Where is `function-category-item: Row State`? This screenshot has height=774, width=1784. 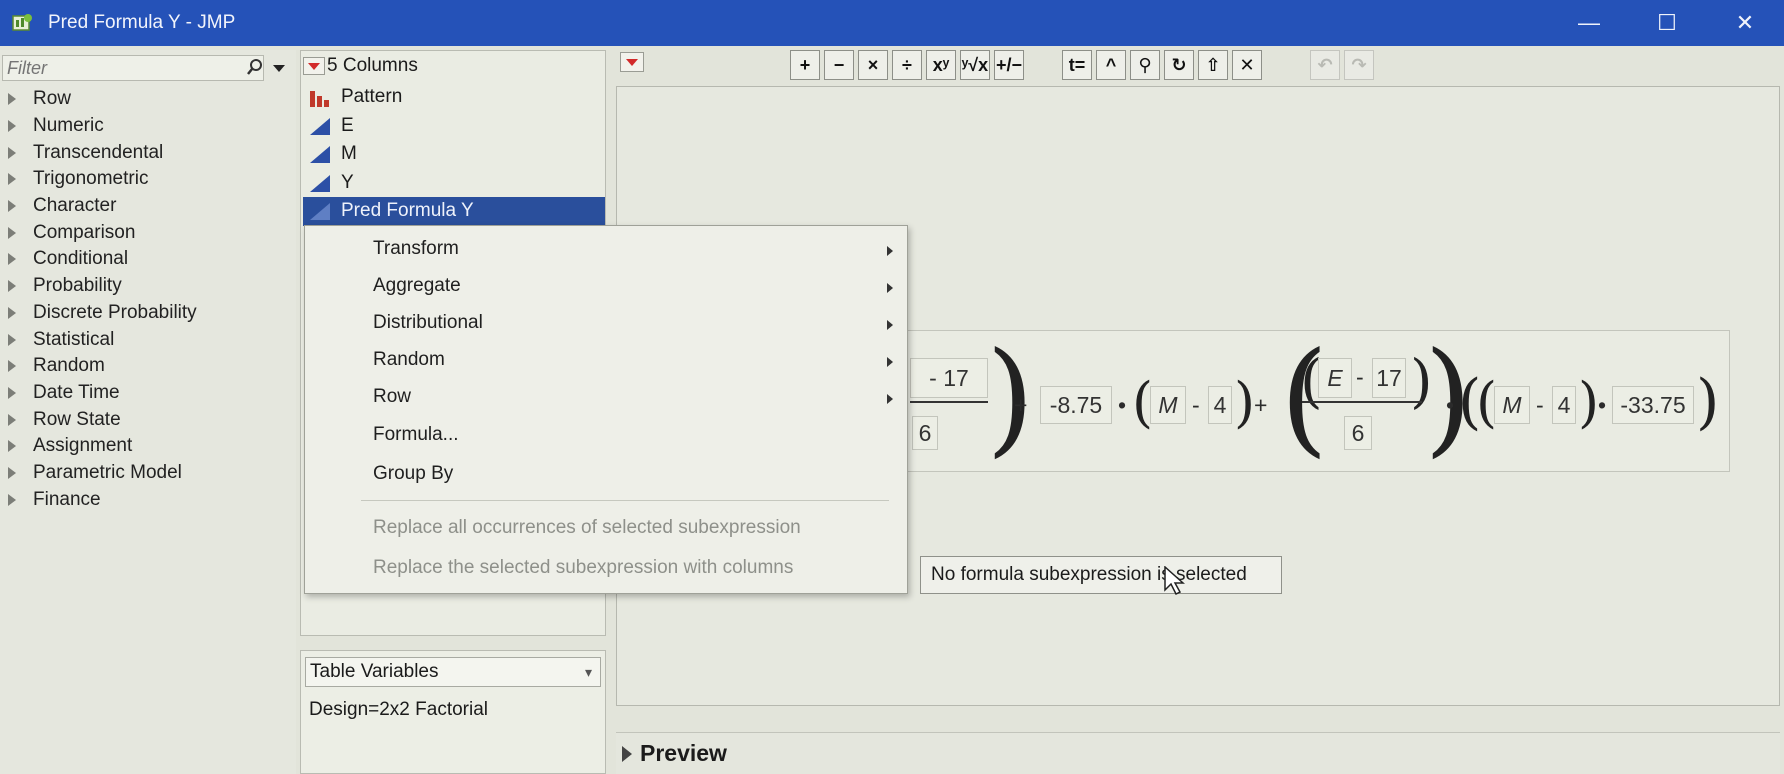
function-category-item: Row State is located at coordinates (98, 419).